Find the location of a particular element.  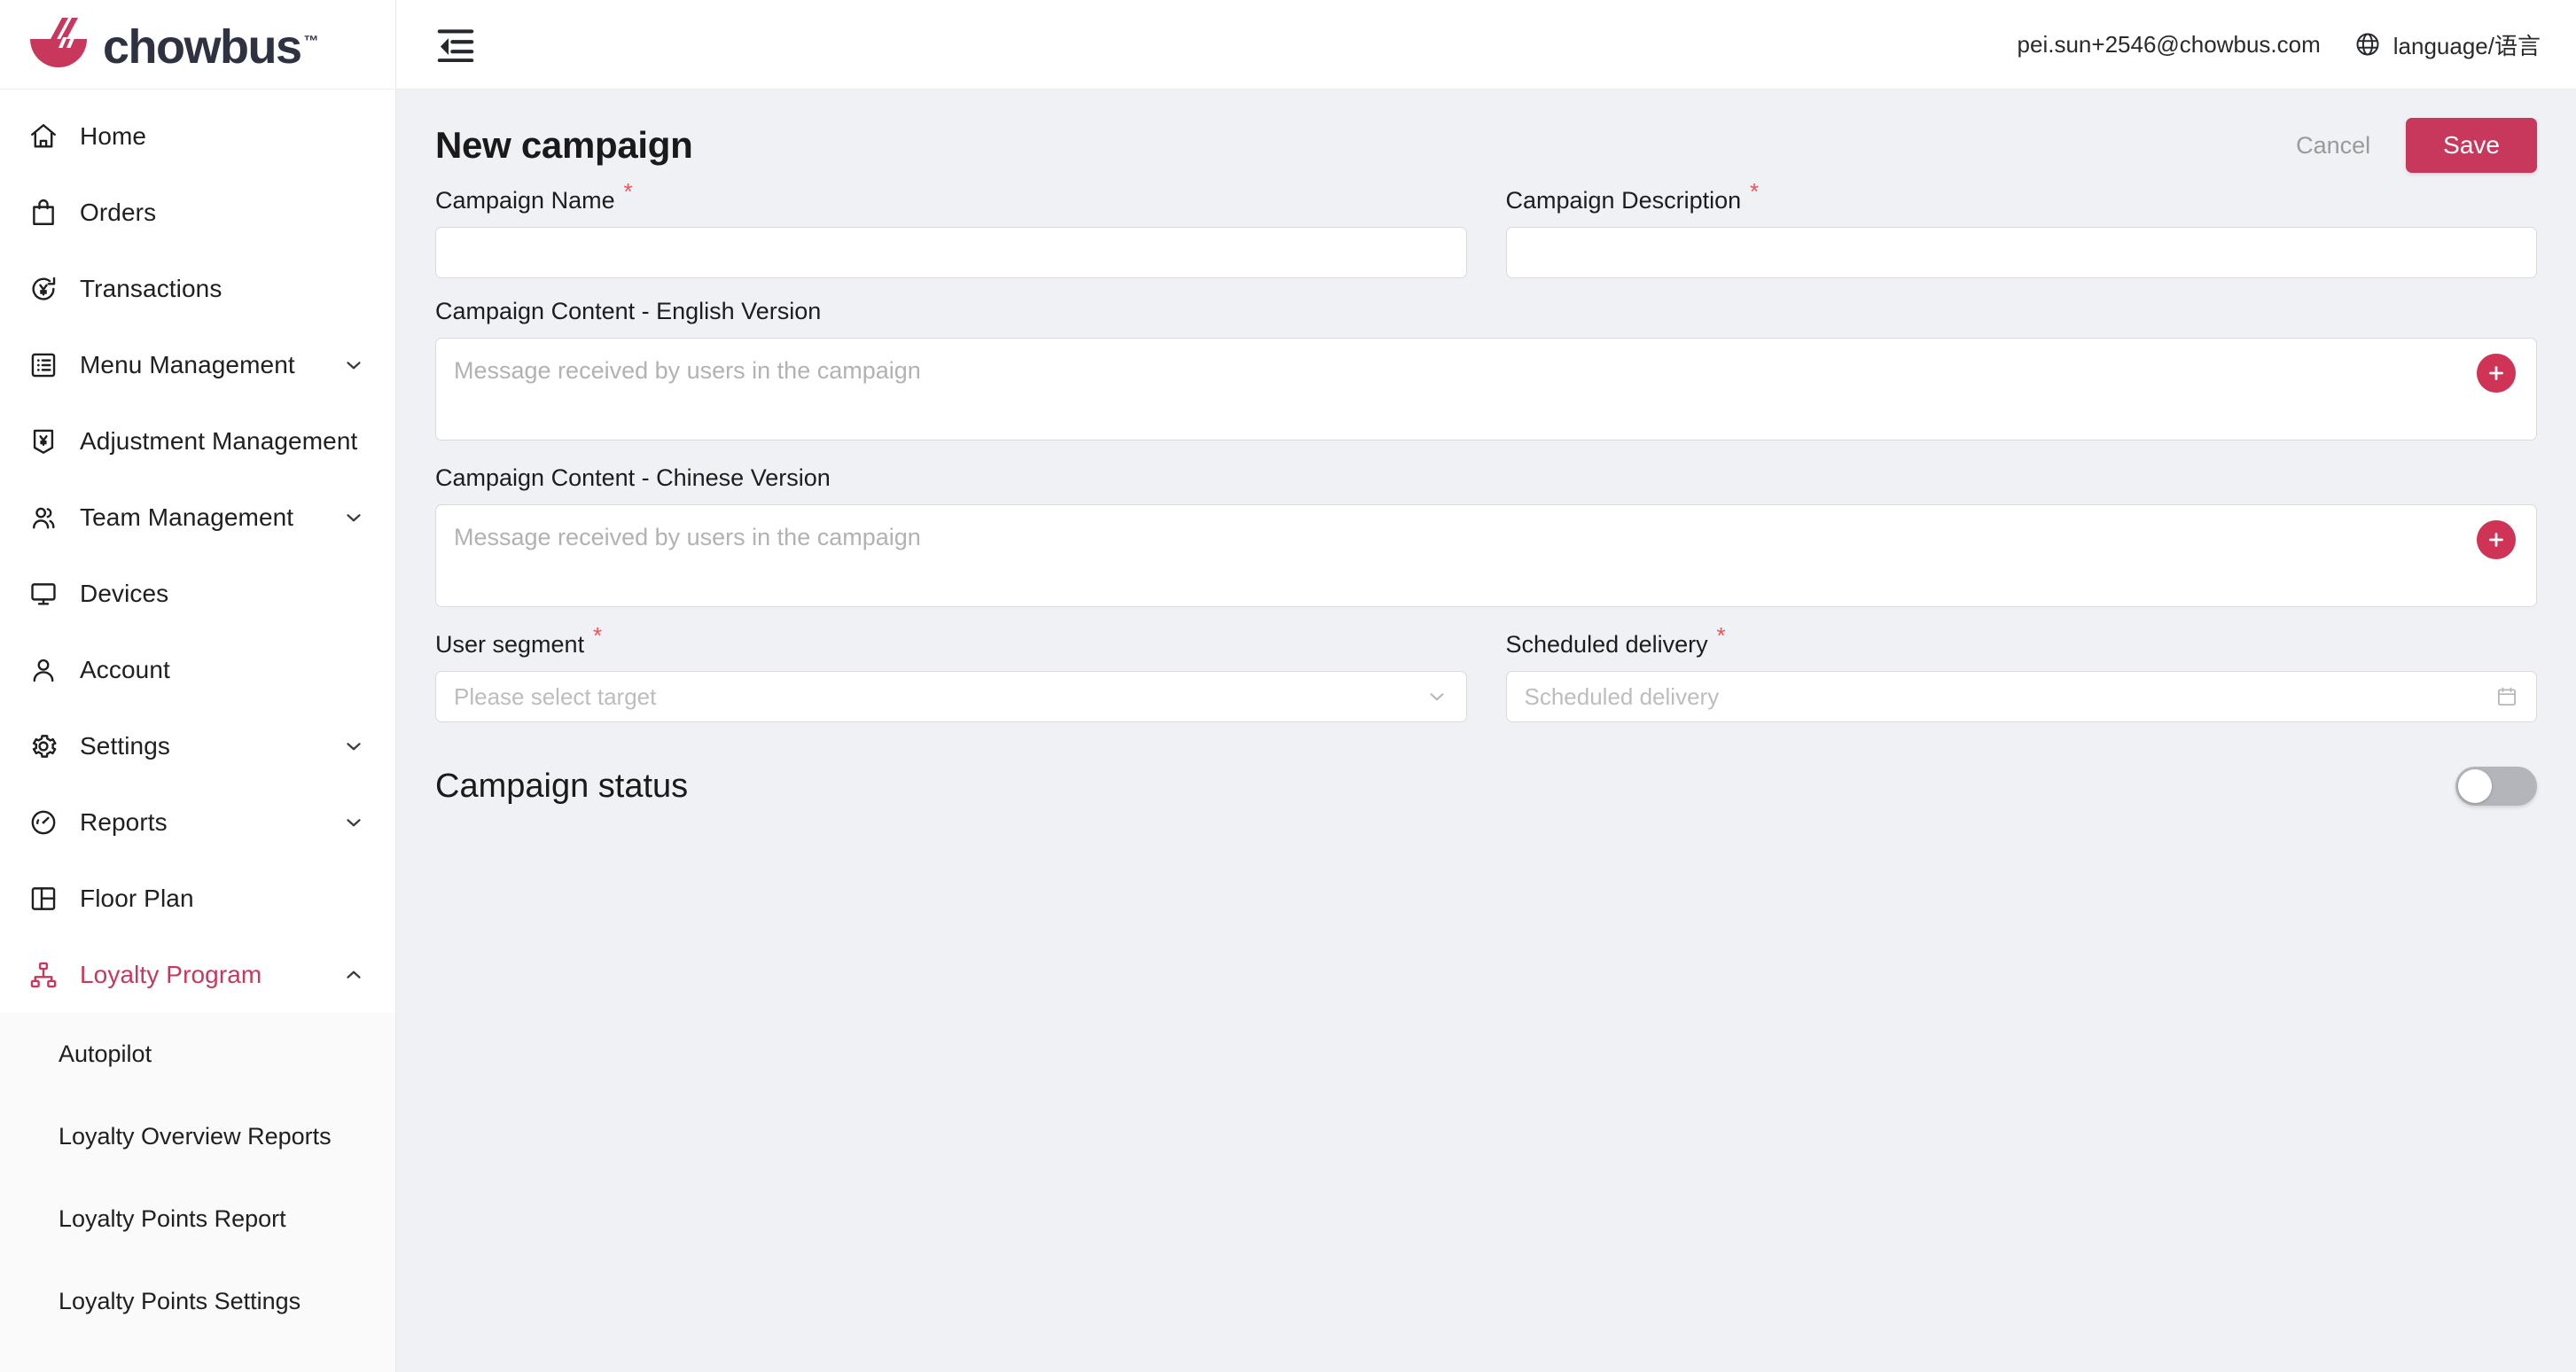

sidebar-item-label: Orders is located at coordinates (118, 212).